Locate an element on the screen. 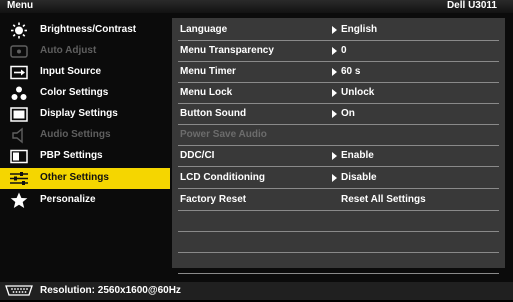 The width and height of the screenshot is (513, 302). sidebar-item-label: PBP Settings is located at coordinates (71, 155).